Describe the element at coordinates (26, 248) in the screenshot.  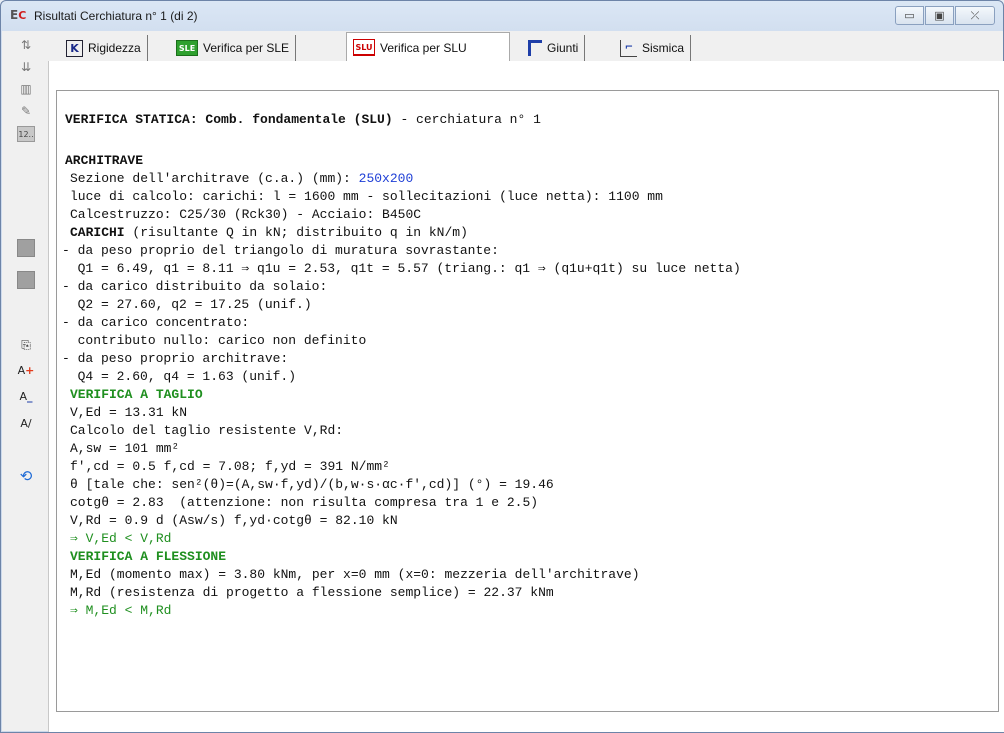
I see `gray-square-icon` at that location.